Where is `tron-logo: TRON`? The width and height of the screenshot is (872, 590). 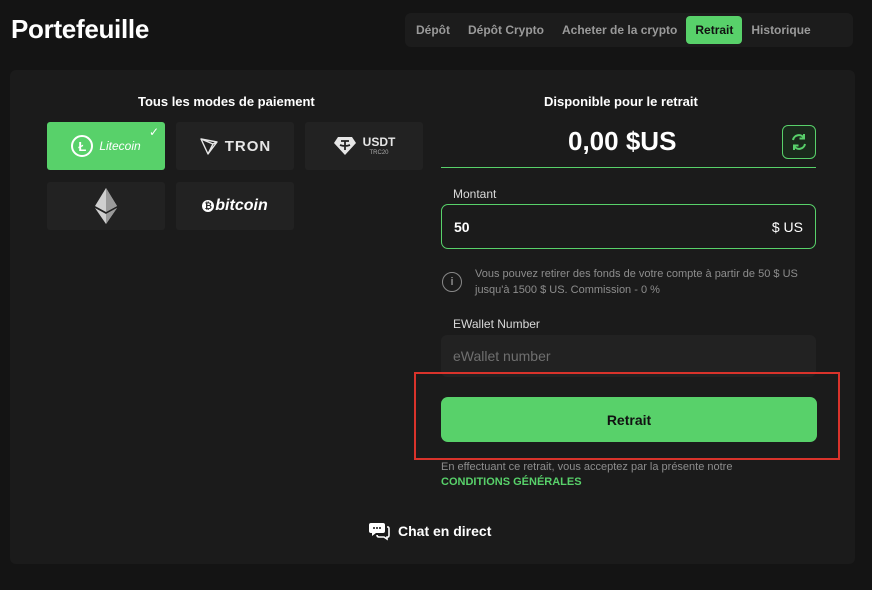 tron-logo: TRON is located at coordinates (235, 146).